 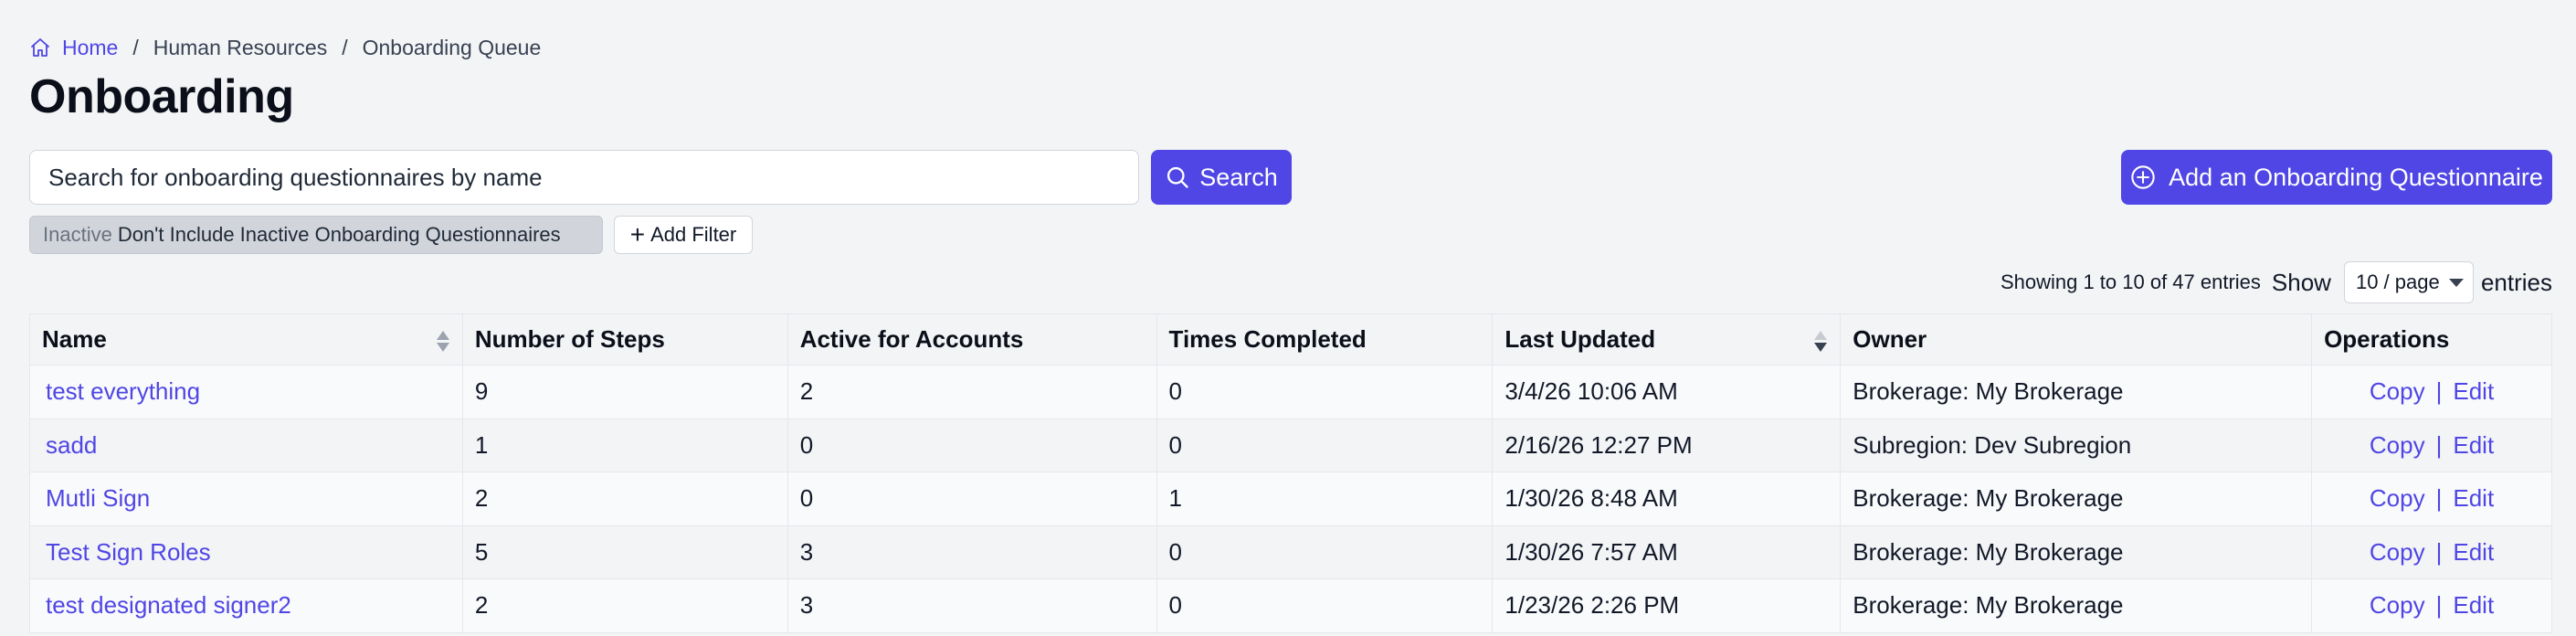 I want to click on cell-updated: 1/23/26 2:26 PM, so click(x=1667, y=605).